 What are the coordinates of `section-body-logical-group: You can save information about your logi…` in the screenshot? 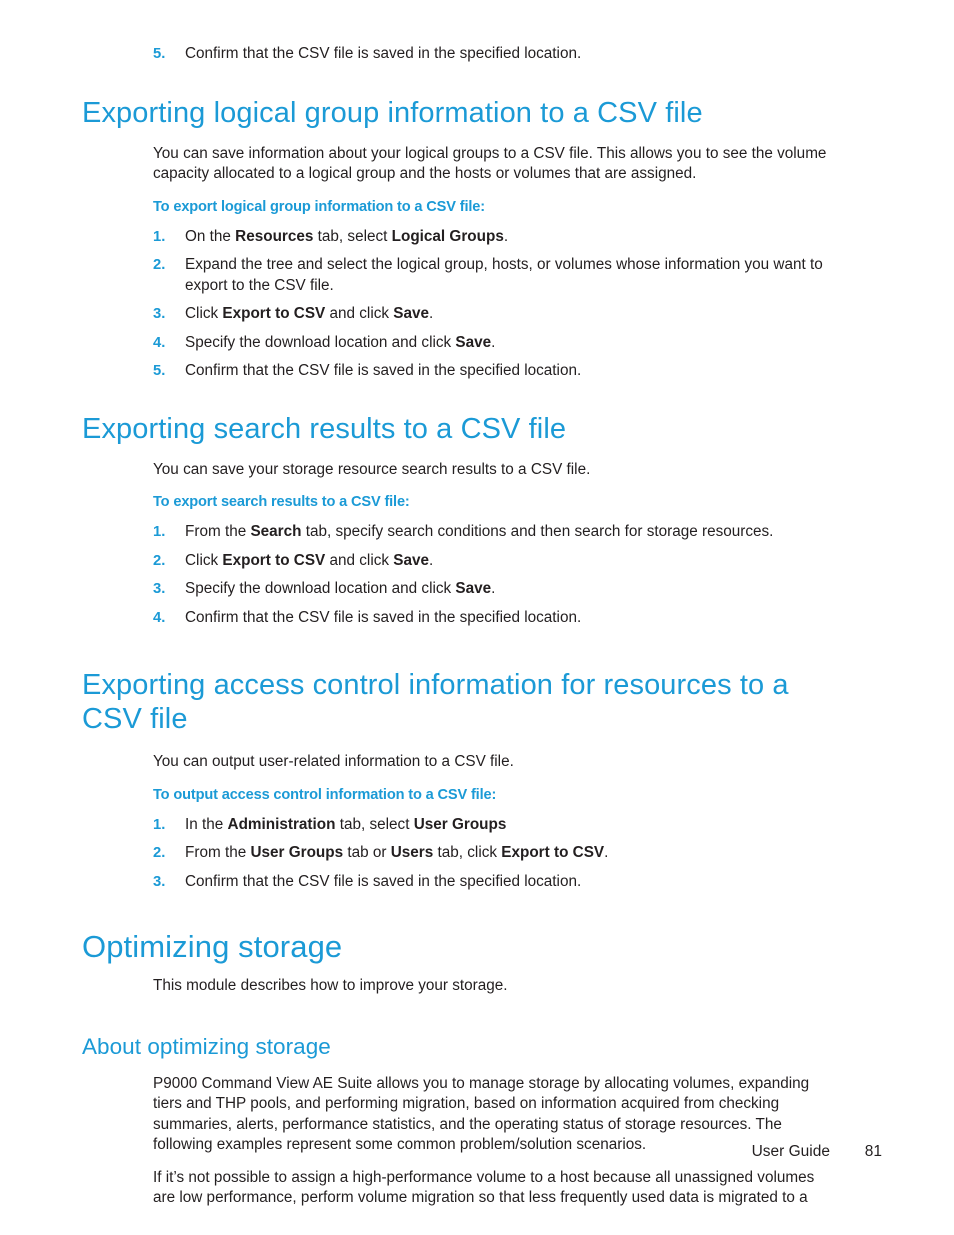 It's located at (491, 263).